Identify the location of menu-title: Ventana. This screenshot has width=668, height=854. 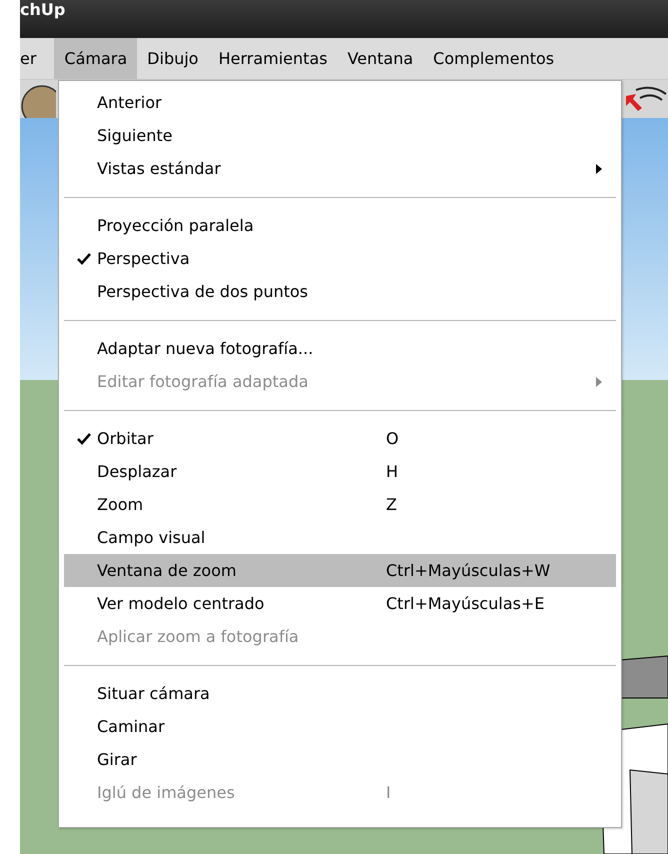
(380, 58).